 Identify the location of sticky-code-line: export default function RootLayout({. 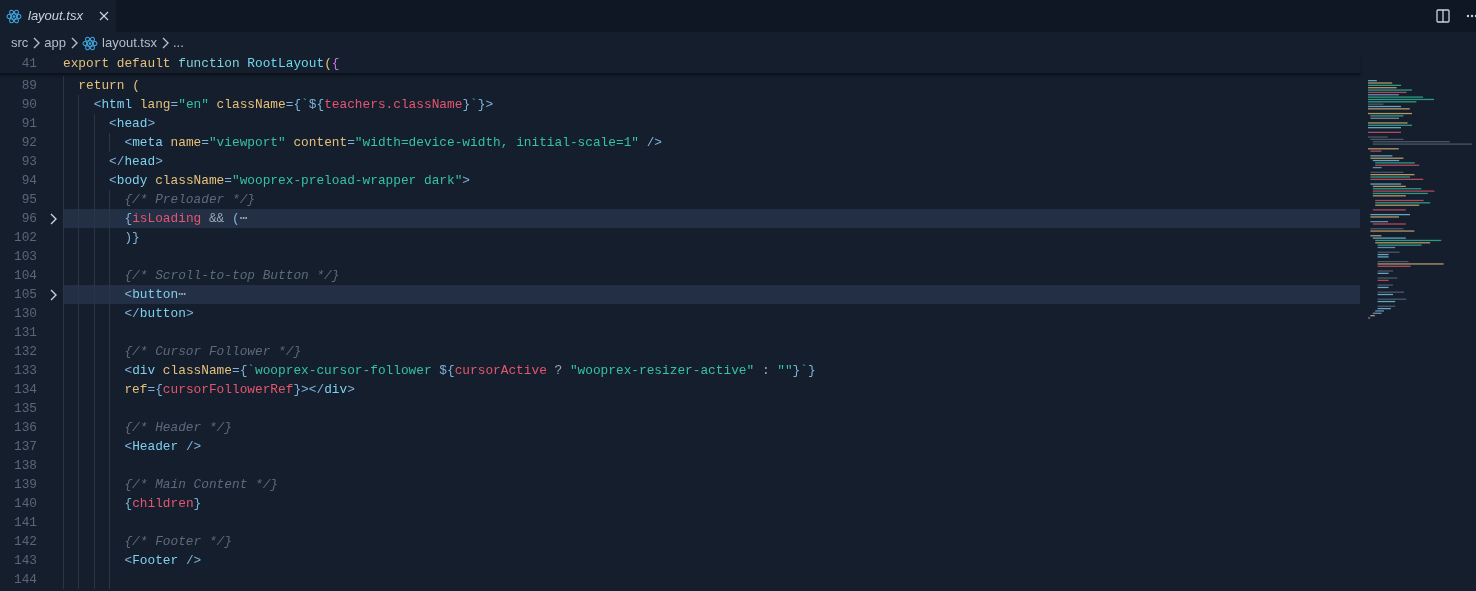
(201, 63).